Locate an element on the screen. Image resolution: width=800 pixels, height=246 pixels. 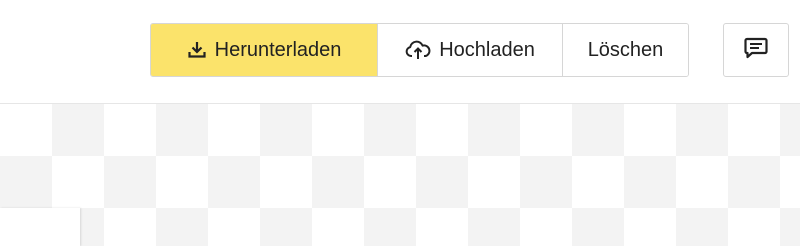
upload-label: Hochladen is located at coordinates (487, 49).